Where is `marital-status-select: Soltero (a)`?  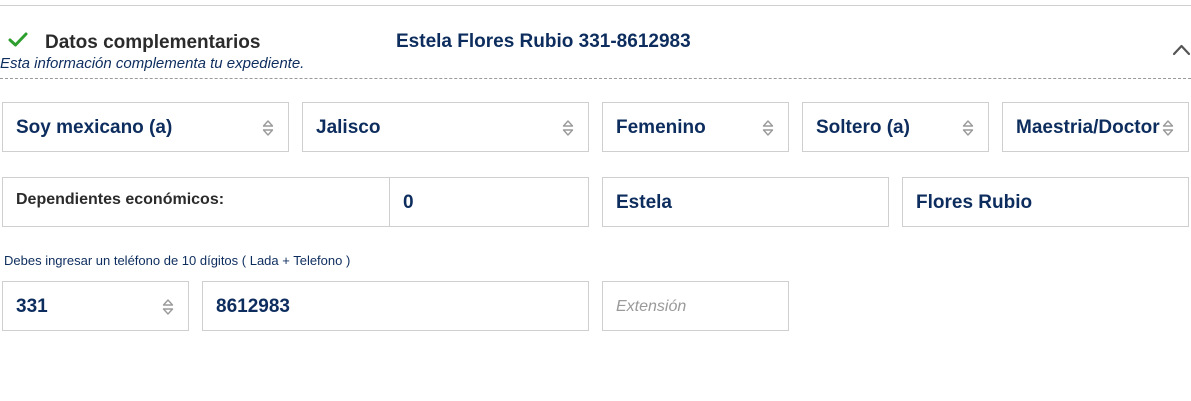
marital-status-select: Soltero (a) is located at coordinates (895, 127).